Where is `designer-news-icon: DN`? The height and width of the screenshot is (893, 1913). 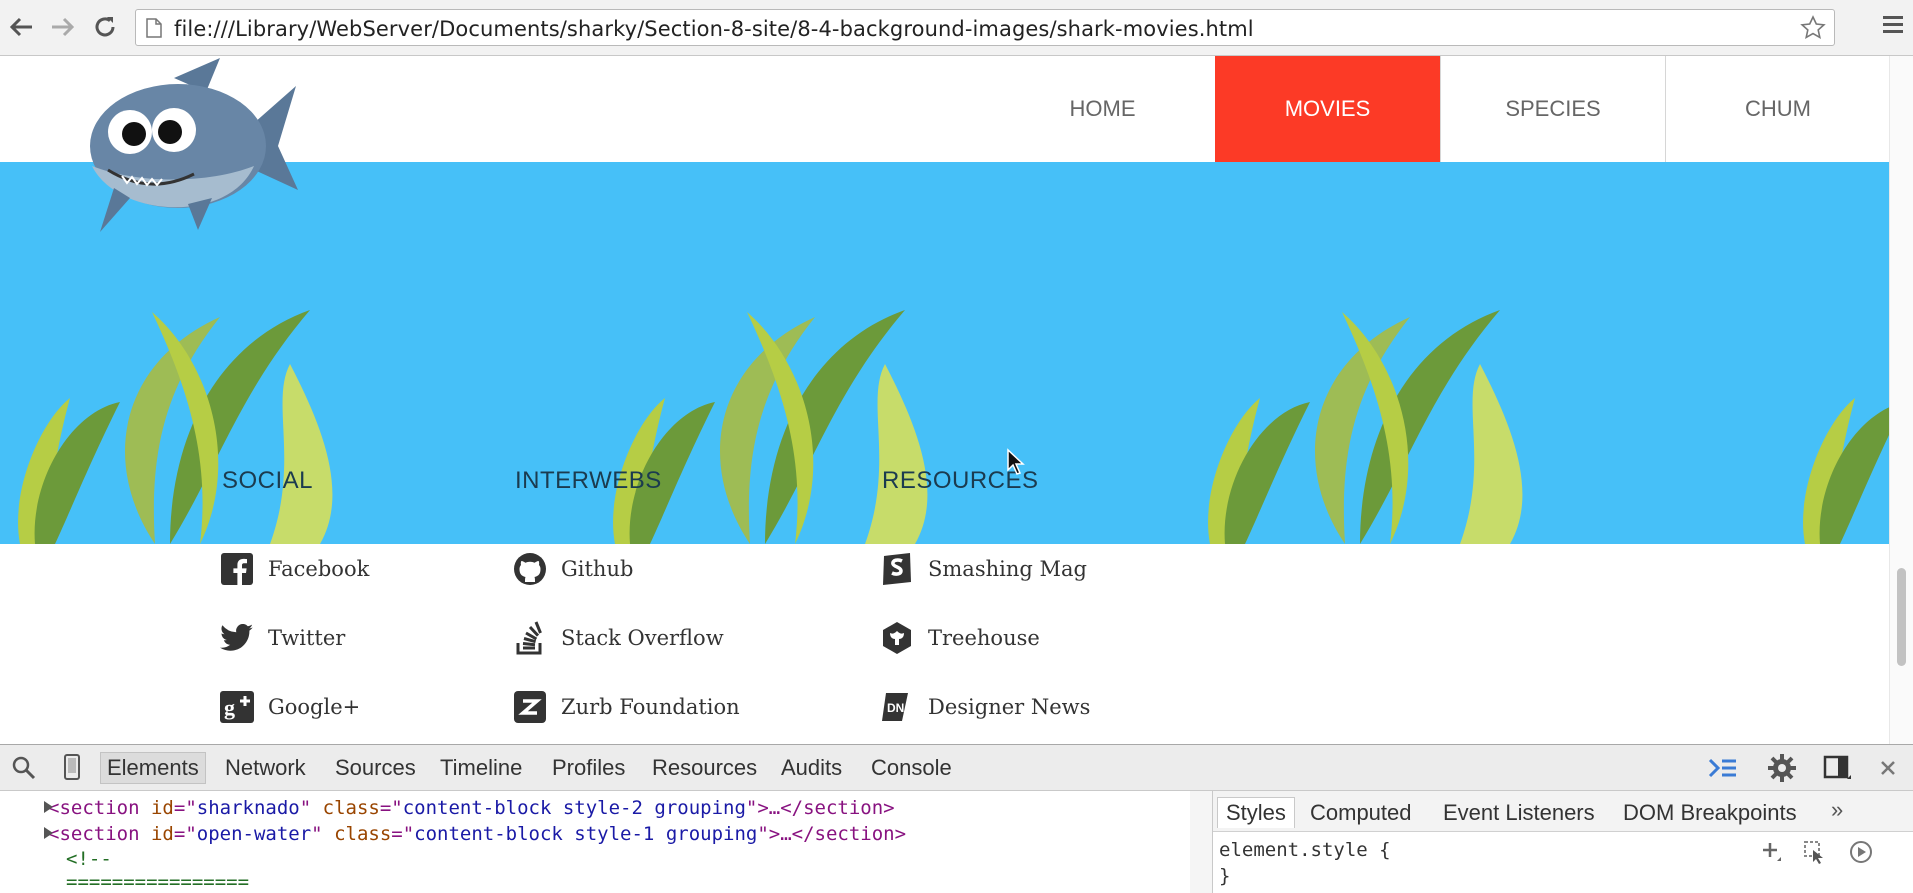 designer-news-icon: DN is located at coordinates (897, 707).